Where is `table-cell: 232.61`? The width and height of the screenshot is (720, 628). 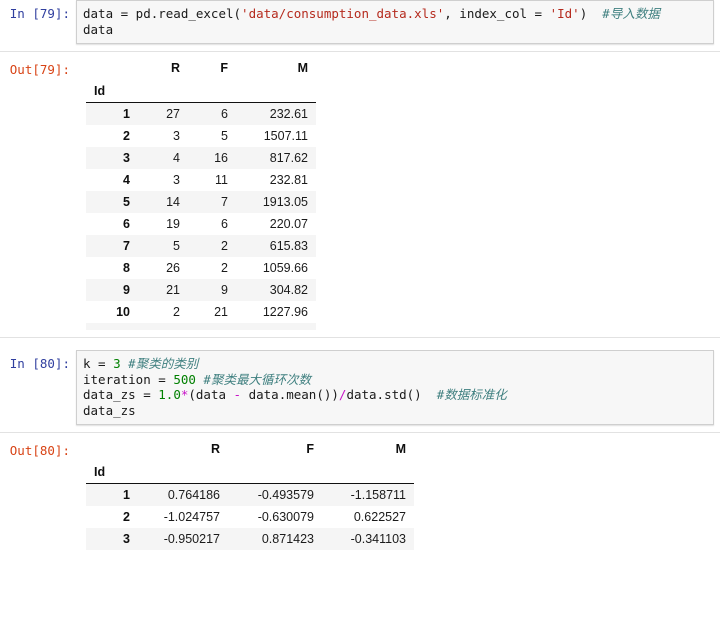
table-cell: 232.61 is located at coordinates (288, 114).